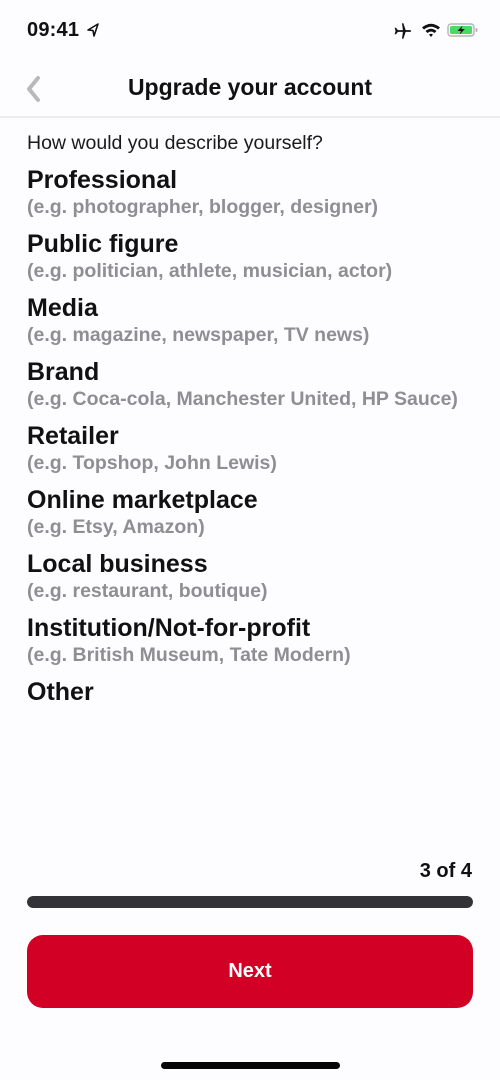 This screenshot has width=500, height=1080. Describe the element at coordinates (250, 448) in the screenshot. I see `option-retailer: Retailer (e.g. Topshop, John Lewis)` at that location.